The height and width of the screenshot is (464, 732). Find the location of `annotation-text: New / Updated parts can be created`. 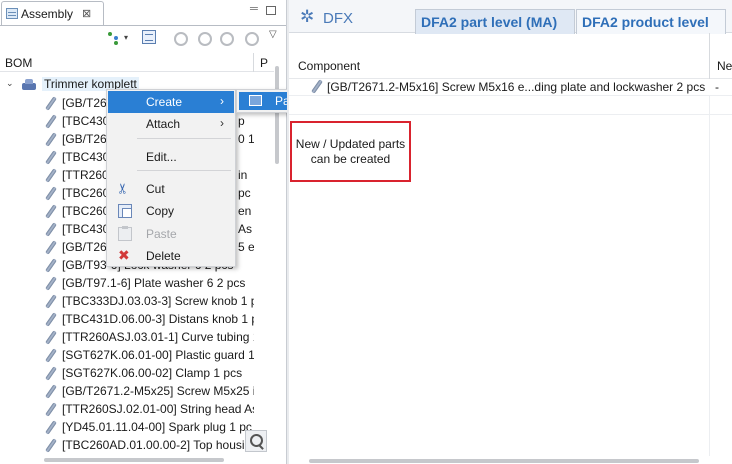

annotation-text: New / Updated parts can be created is located at coordinates (350, 151).